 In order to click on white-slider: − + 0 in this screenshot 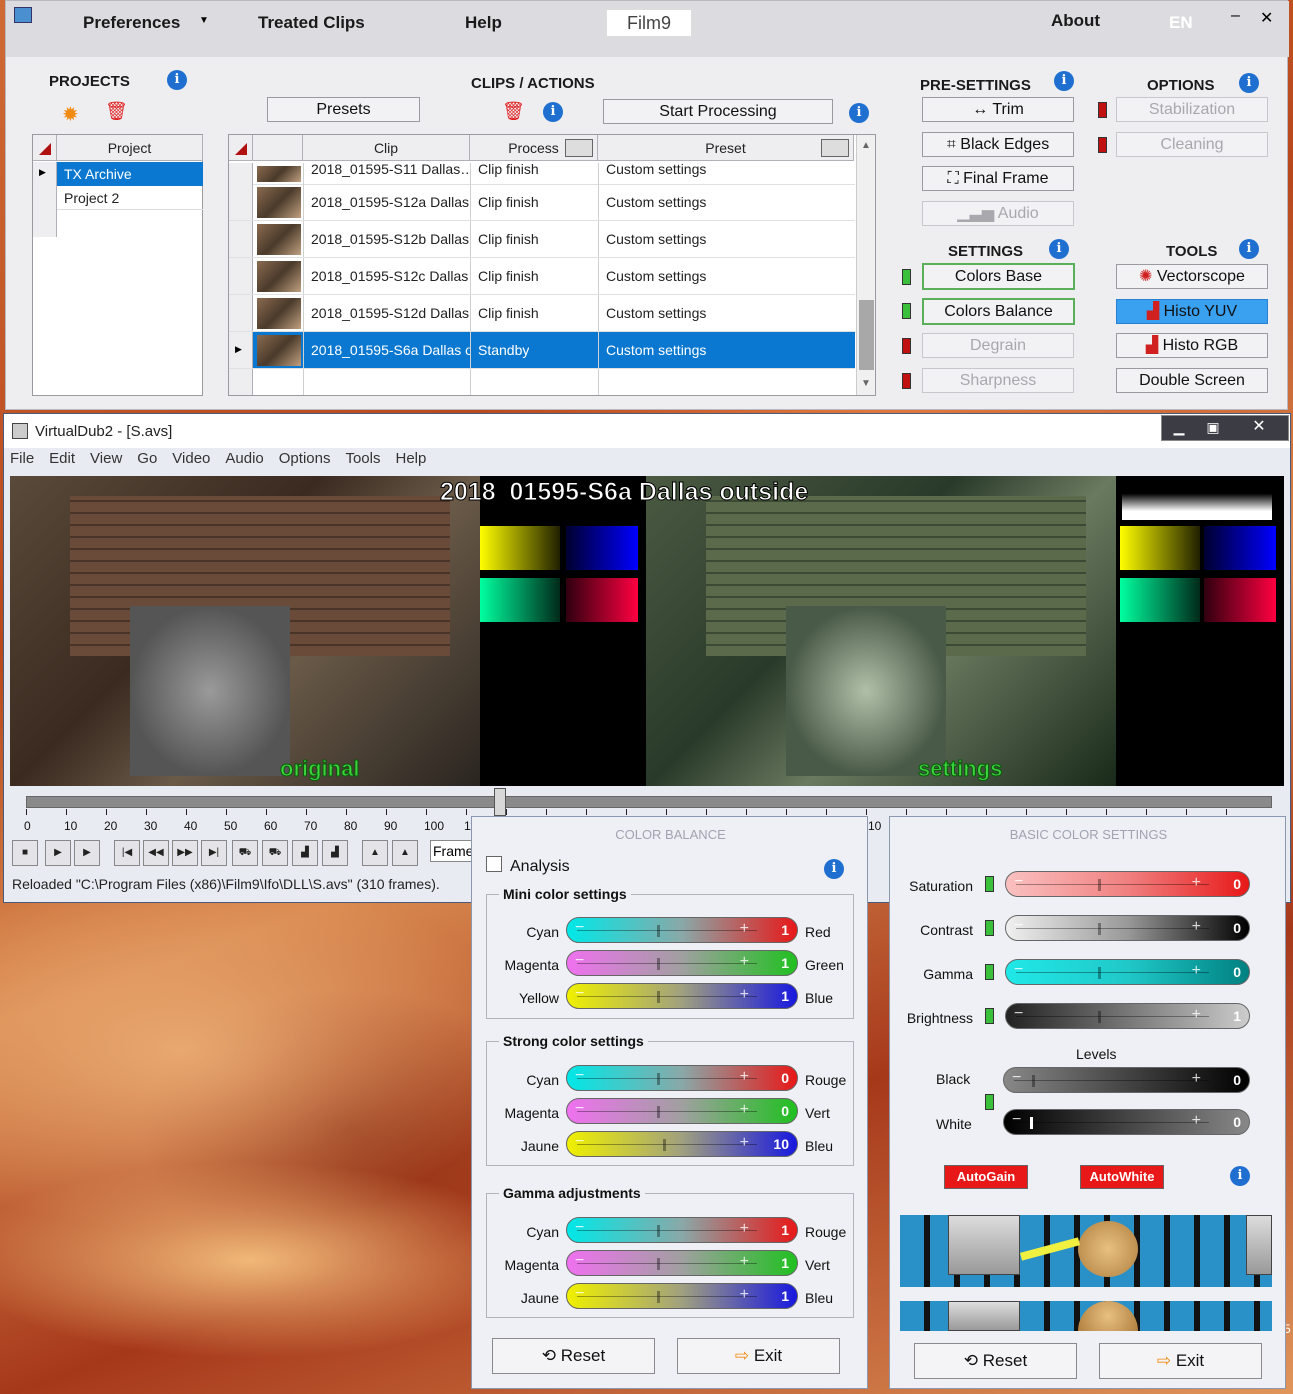, I will do `click(1126, 1122)`.